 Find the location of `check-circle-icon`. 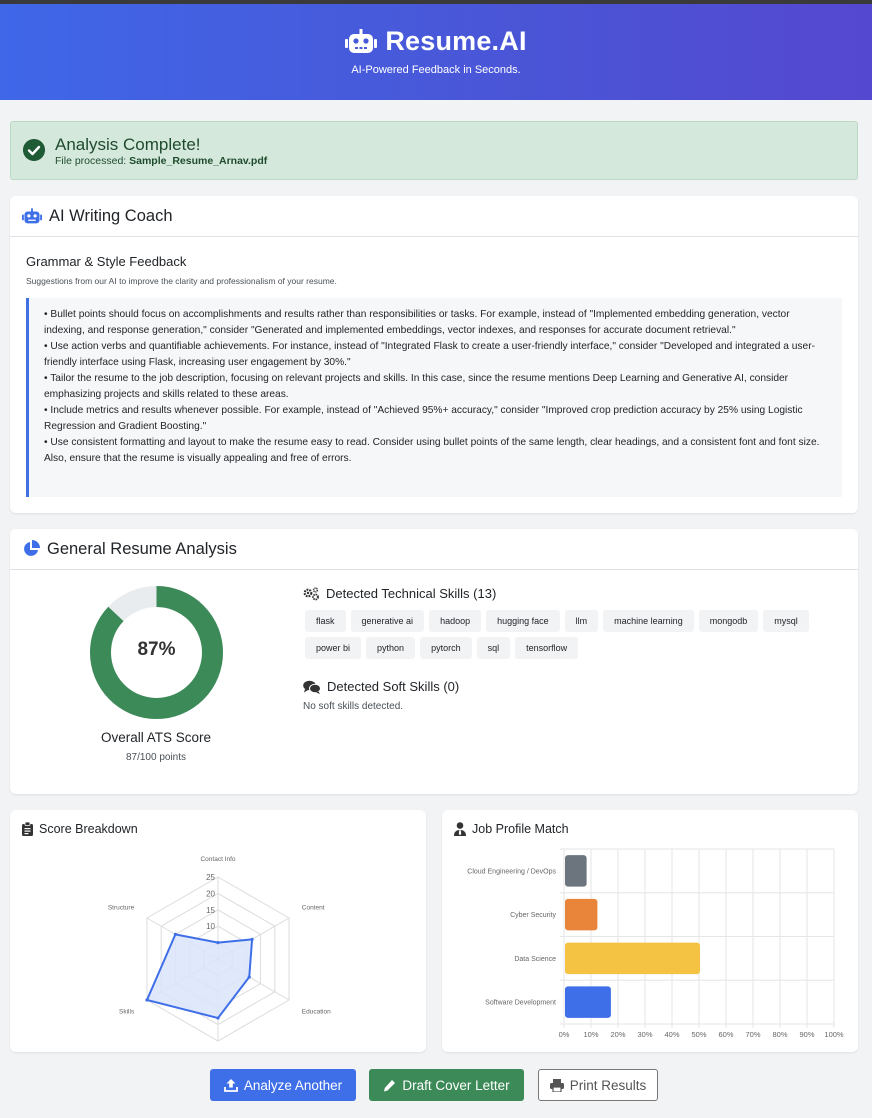

check-circle-icon is located at coordinates (34, 150).